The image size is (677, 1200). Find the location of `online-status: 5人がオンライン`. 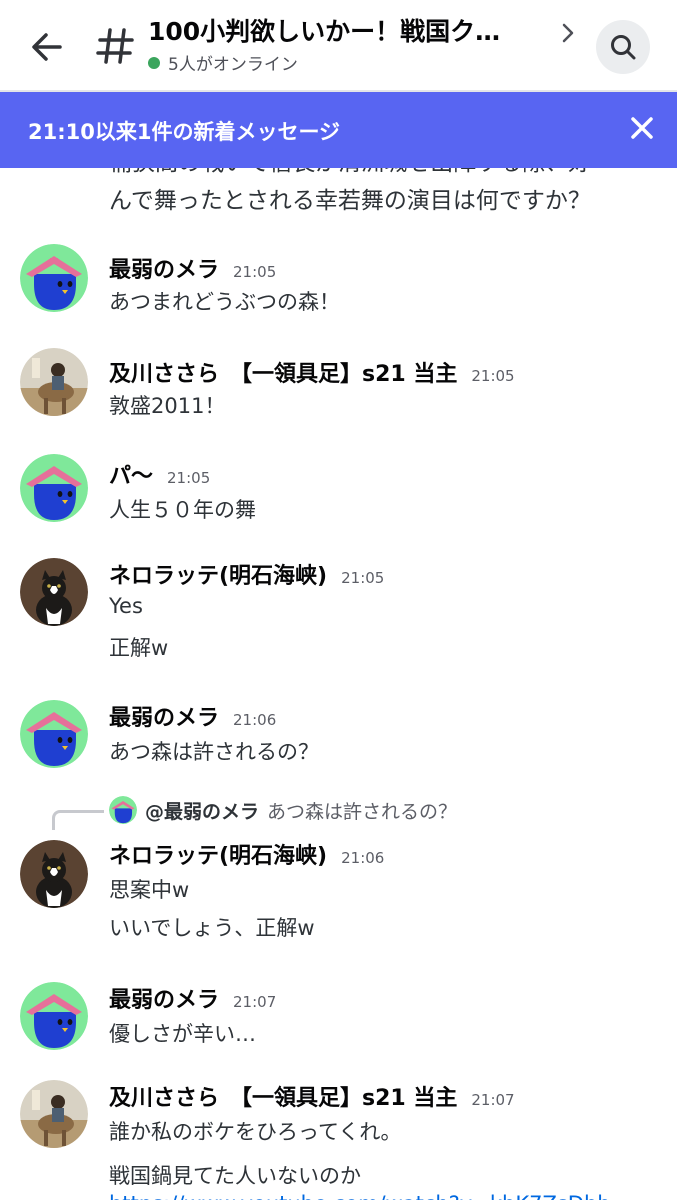

online-status: 5人がオンライン is located at coordinates (223, 62).